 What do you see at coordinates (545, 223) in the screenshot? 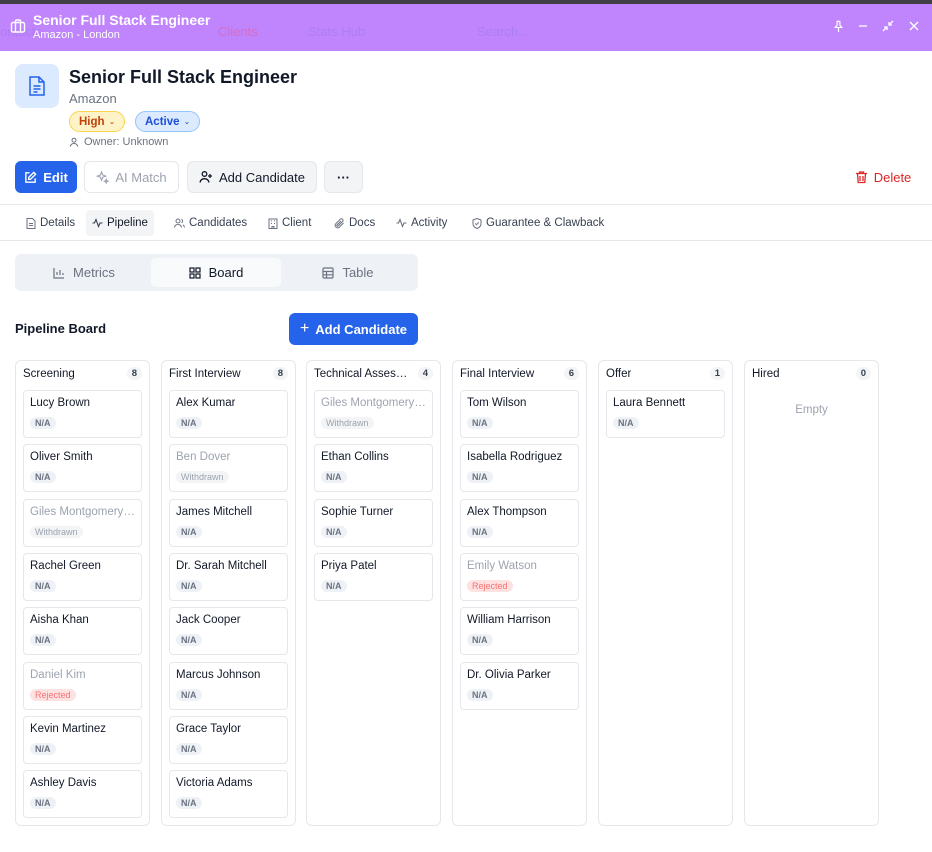
I see `tab-guarantee-clawback-label: Guarantee & Clawback` at bounding box center [545, 223].